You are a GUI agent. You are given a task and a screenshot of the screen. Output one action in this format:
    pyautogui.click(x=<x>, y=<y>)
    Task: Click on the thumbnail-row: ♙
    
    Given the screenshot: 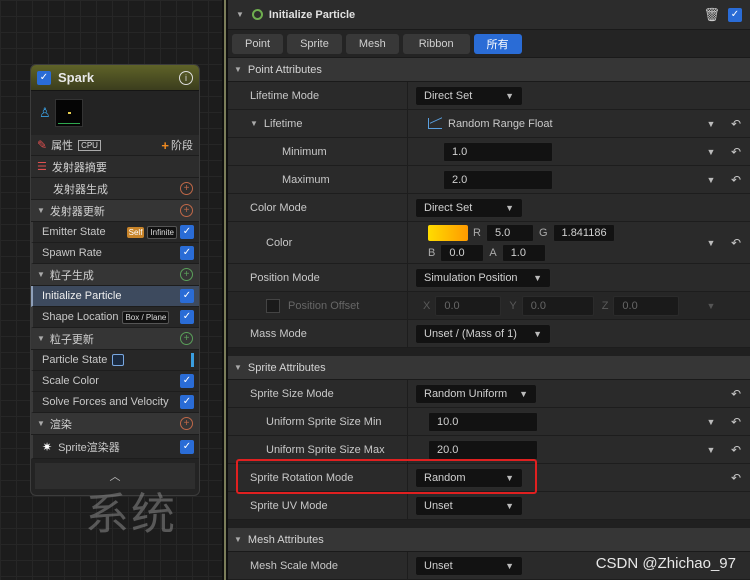 What is the action you would take?
    pyautogui.click(x=115, y=113)
    